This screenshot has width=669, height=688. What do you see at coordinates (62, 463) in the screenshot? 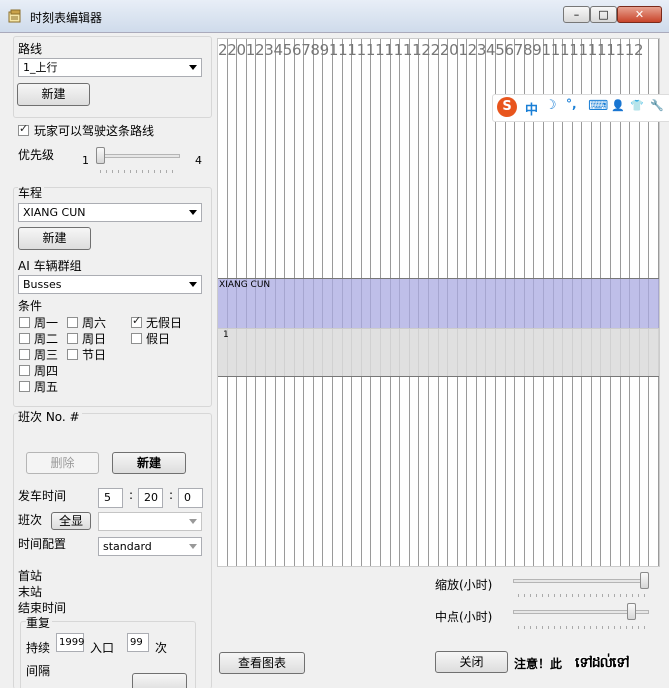
I see `delete-run-button: 删除` at bounding box center [62, 463].